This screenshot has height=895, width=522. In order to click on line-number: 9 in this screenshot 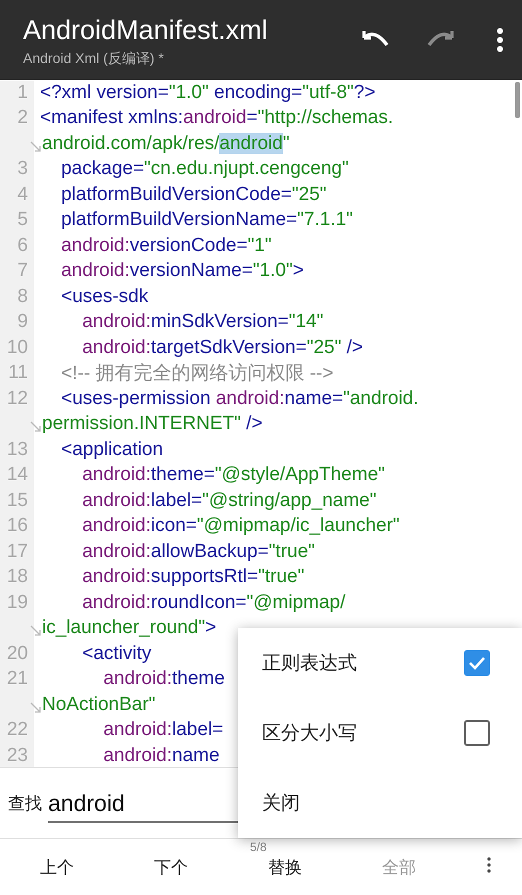, I will do `click(22, 322)`.